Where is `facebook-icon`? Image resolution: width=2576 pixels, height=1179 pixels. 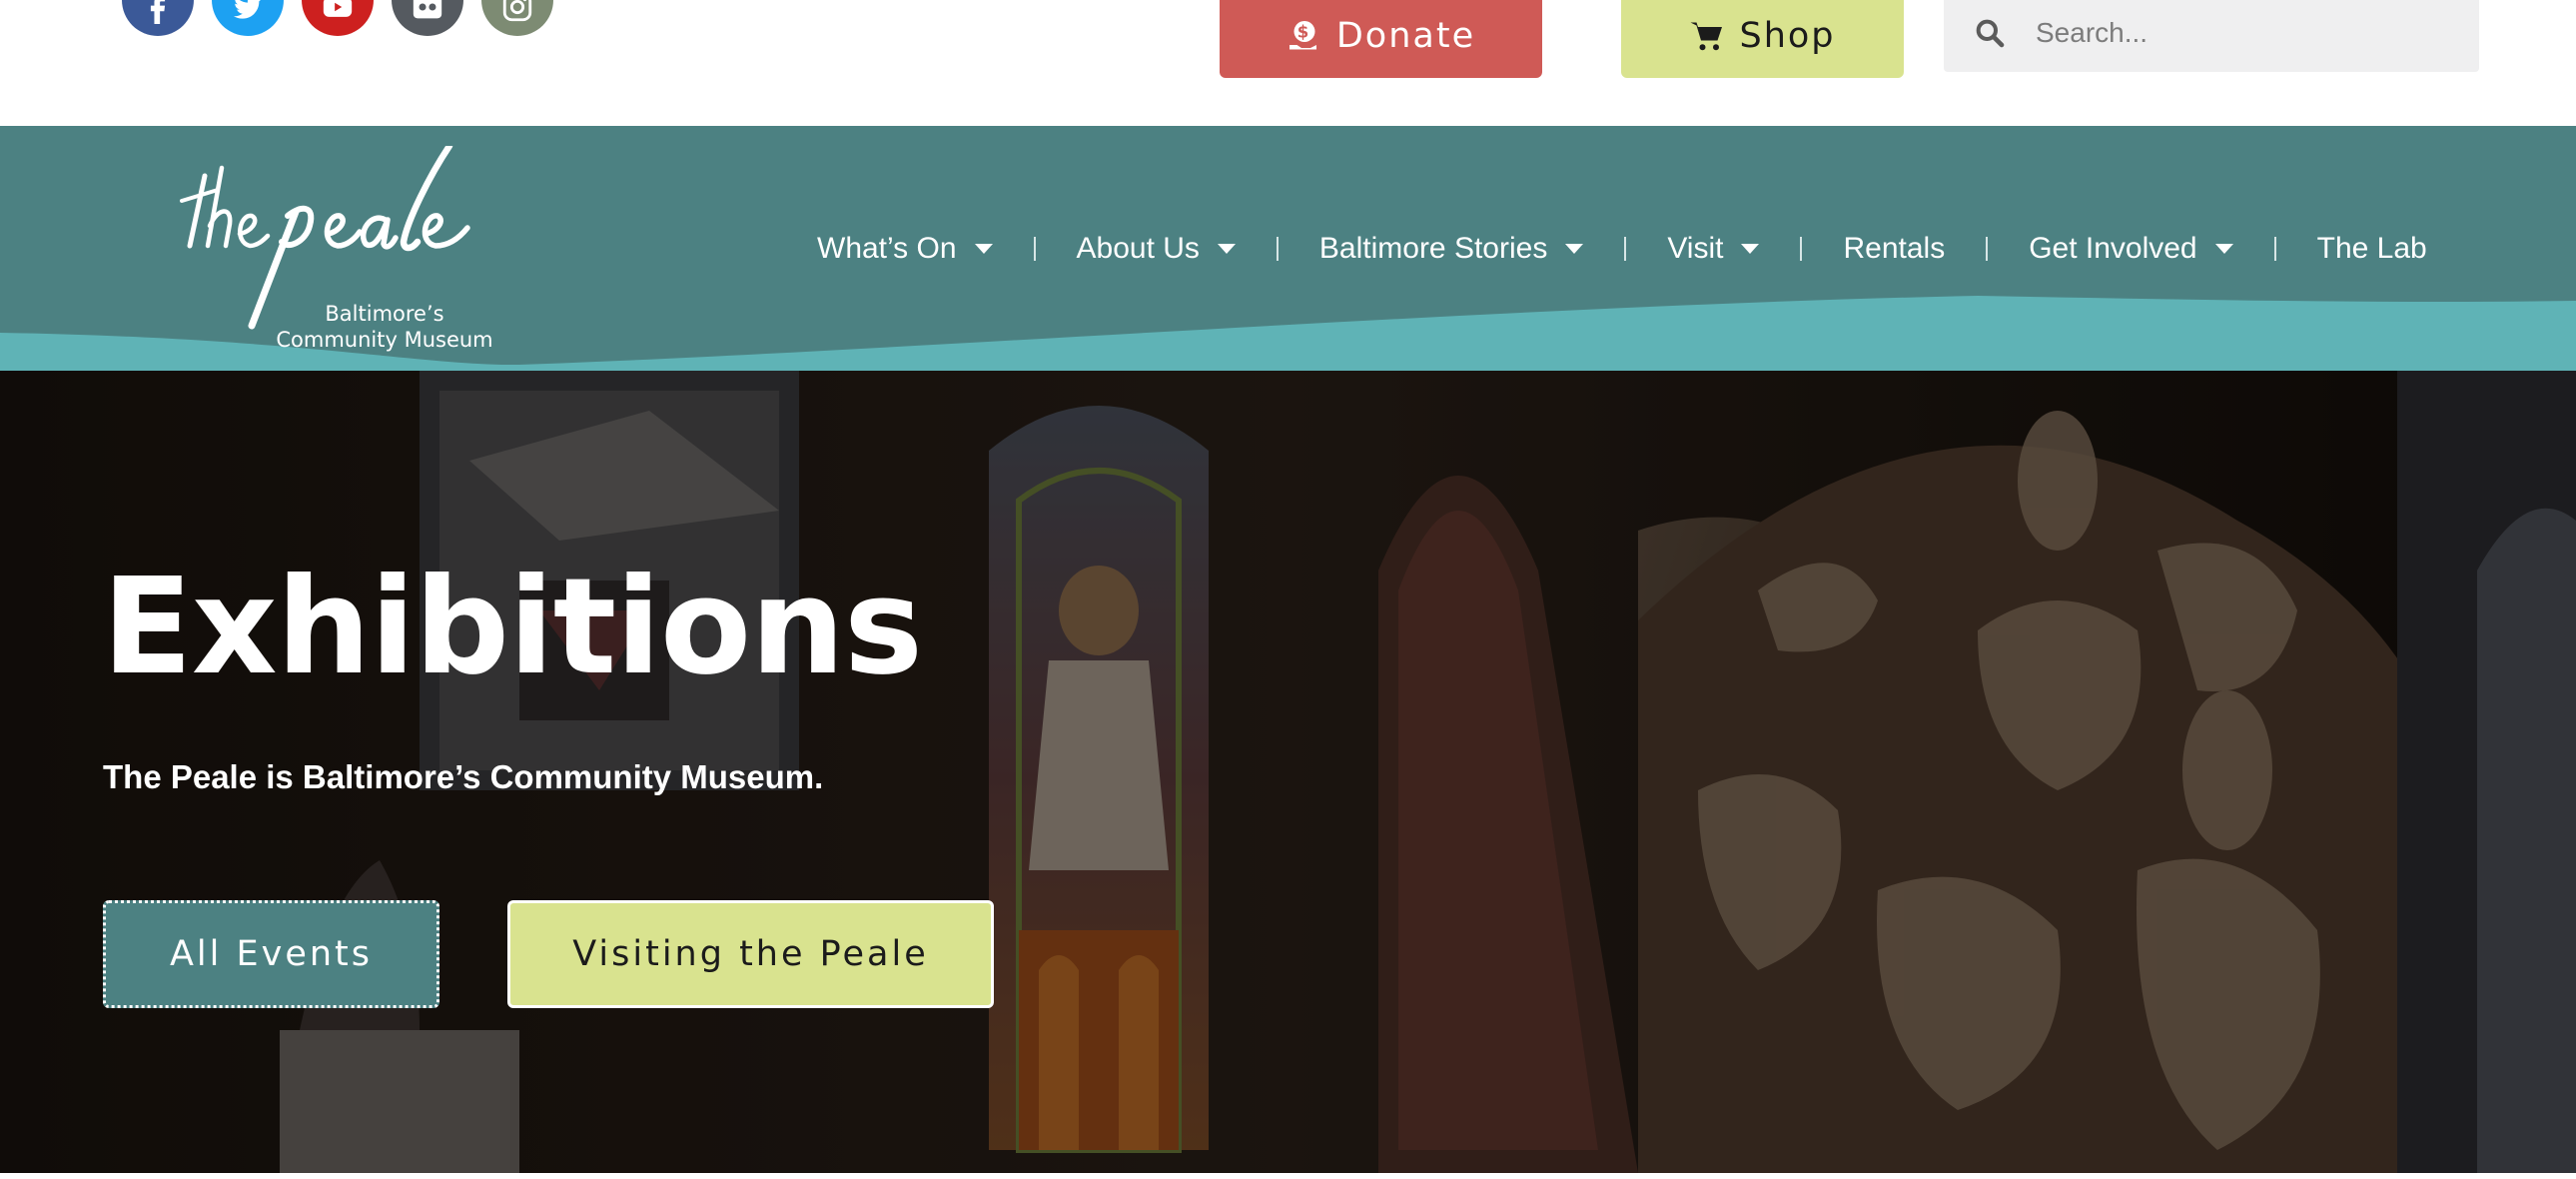 facebook-icon is located at coordinates (158, 18).